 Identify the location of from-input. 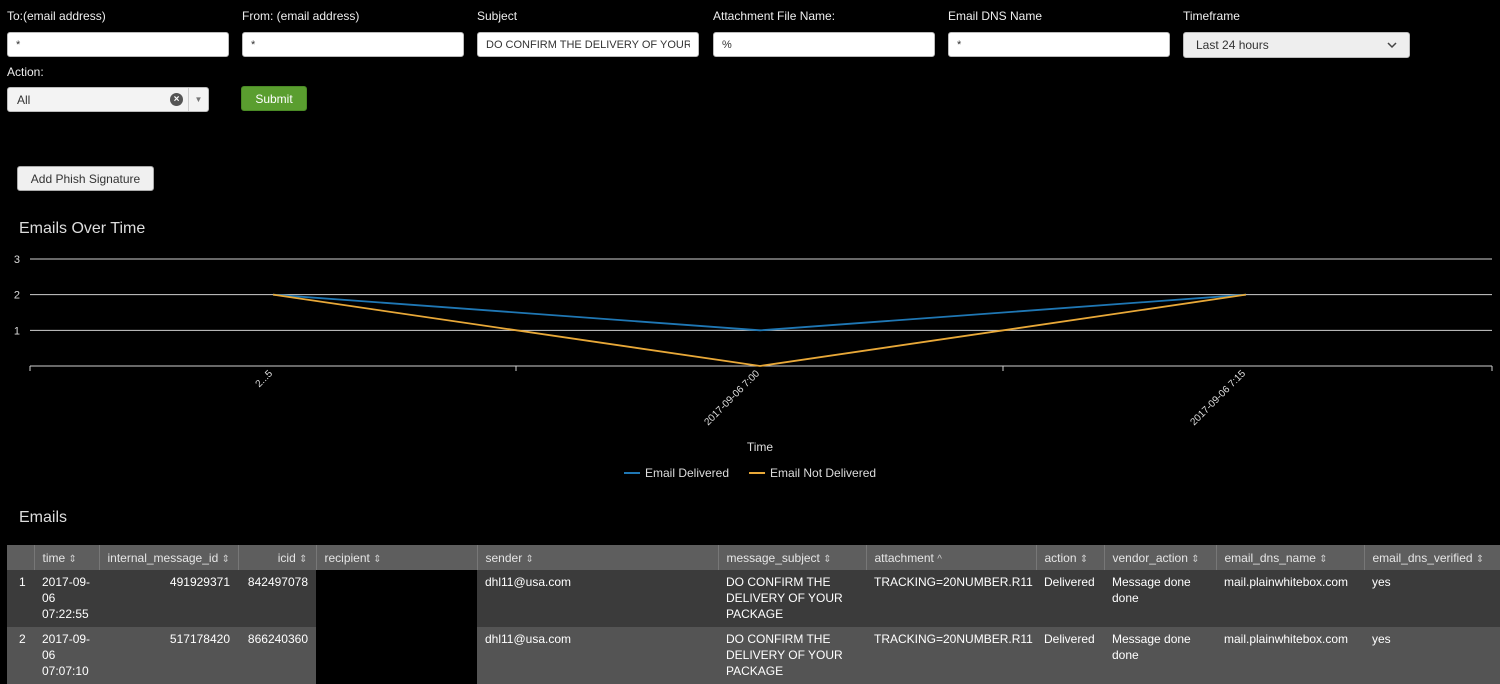
(353, 44).